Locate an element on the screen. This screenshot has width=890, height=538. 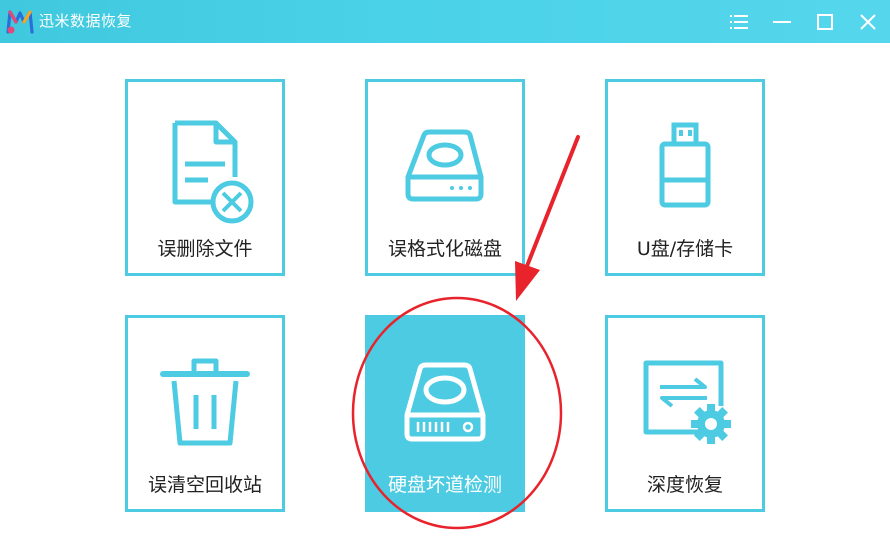
maximize-icon is located at coordinates (825, 22).